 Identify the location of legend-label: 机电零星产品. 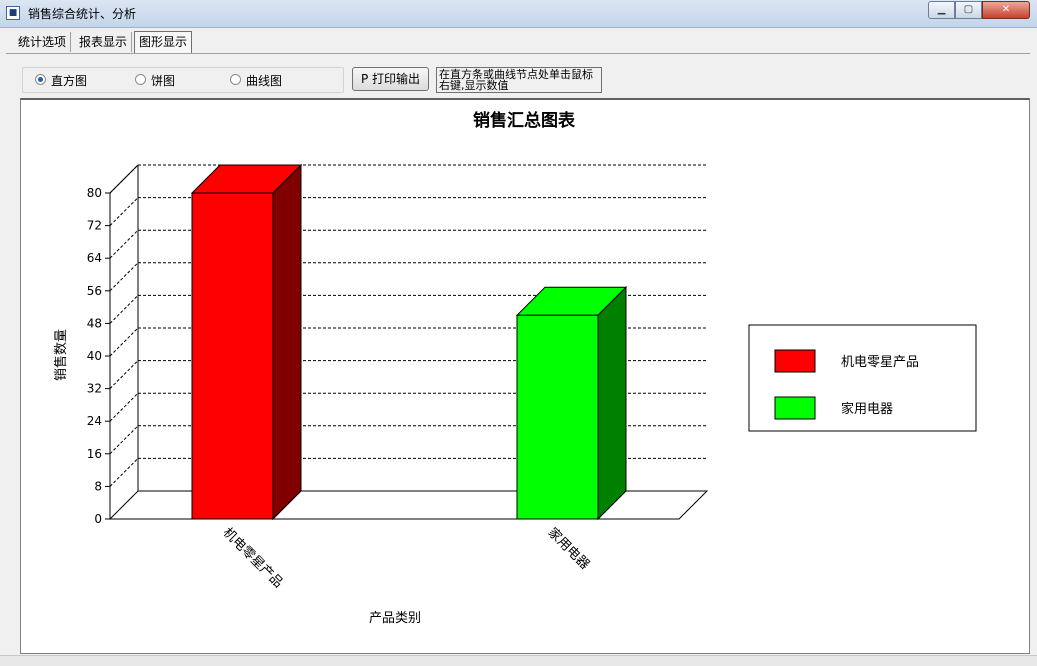
(880, 362).